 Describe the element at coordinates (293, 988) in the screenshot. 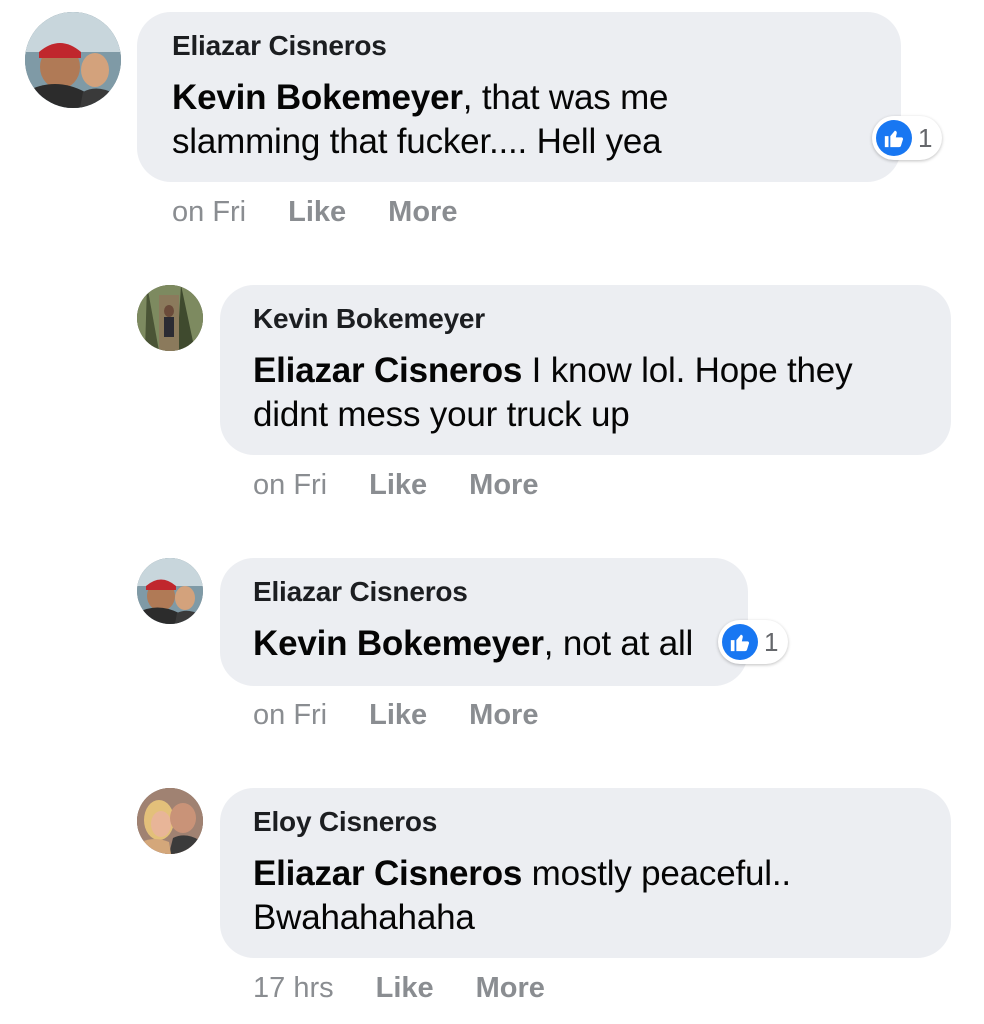

I see `timestamp: 17 hrs` at that location.